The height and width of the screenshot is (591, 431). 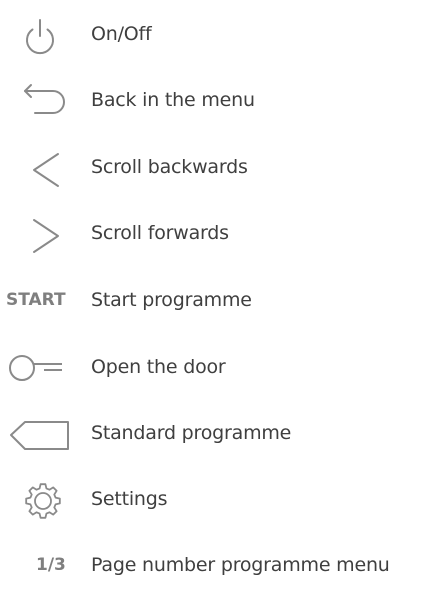 What do you see at coordinates (36, 300) in the screenshot?
I see `start-icon-text: START` at bounding box center [36, 300].